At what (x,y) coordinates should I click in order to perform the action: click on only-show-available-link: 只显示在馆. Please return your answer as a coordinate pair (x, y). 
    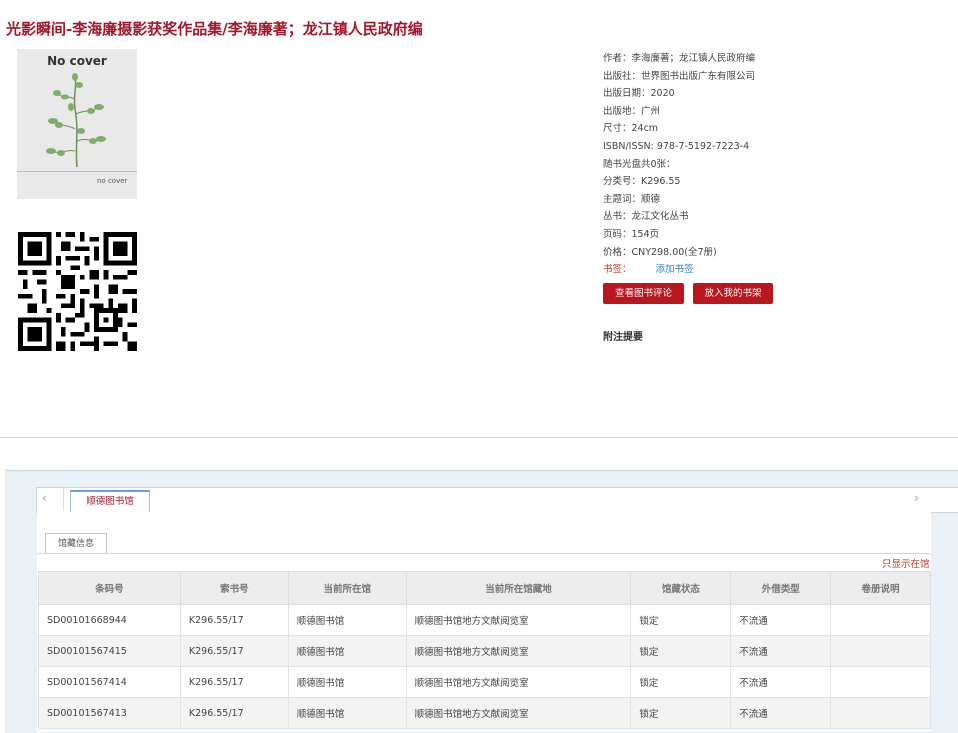
    Looking at the image, I should click on (906, 563).